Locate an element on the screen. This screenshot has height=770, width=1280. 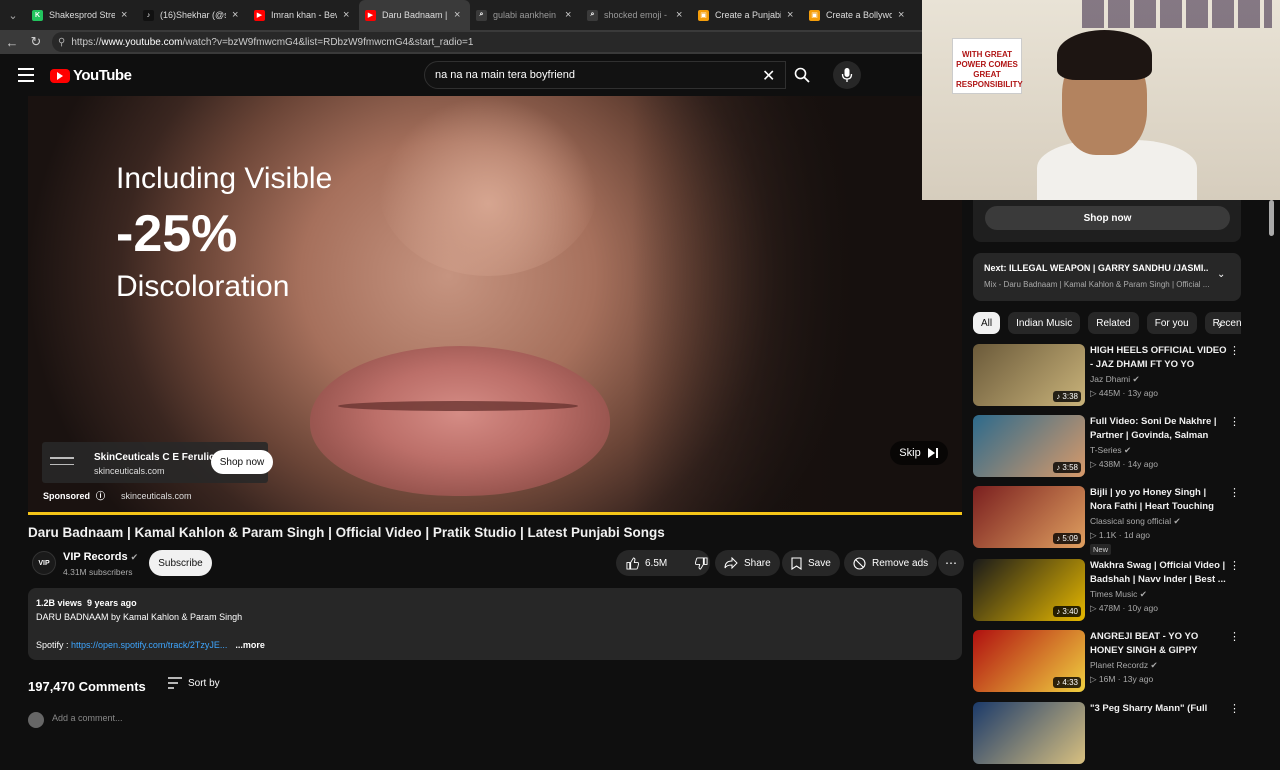
channel-name: VIP Records ✔ is located at coordinates (100, 557).